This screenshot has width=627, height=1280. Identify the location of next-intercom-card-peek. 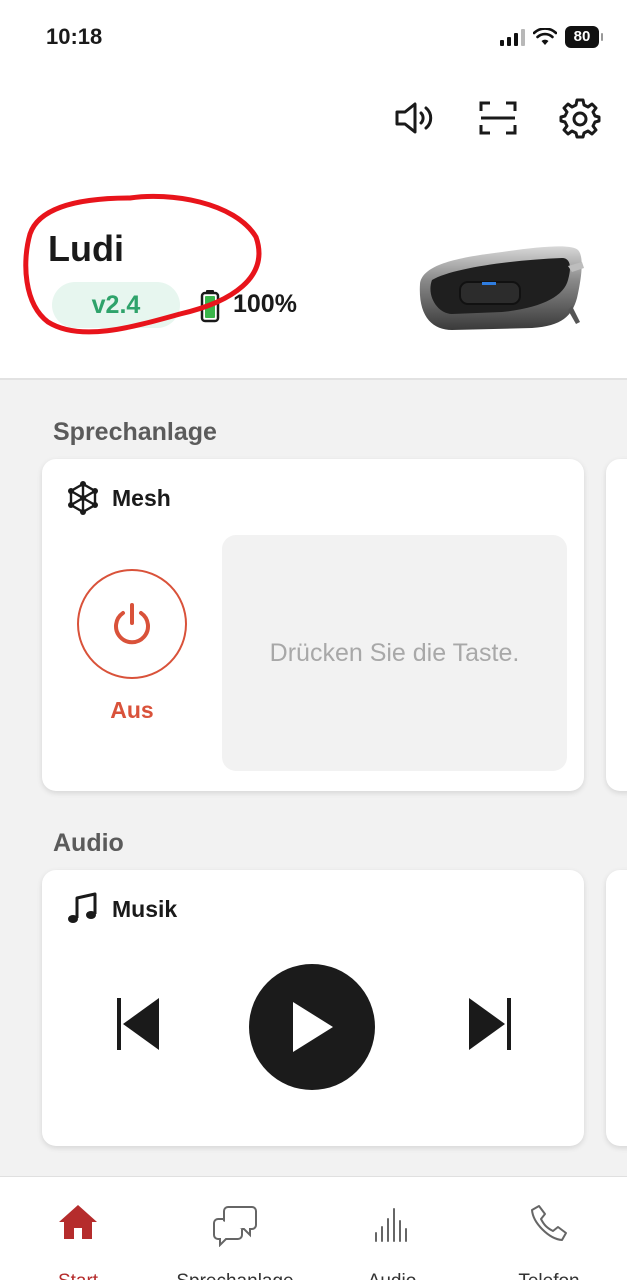
(616, 625).